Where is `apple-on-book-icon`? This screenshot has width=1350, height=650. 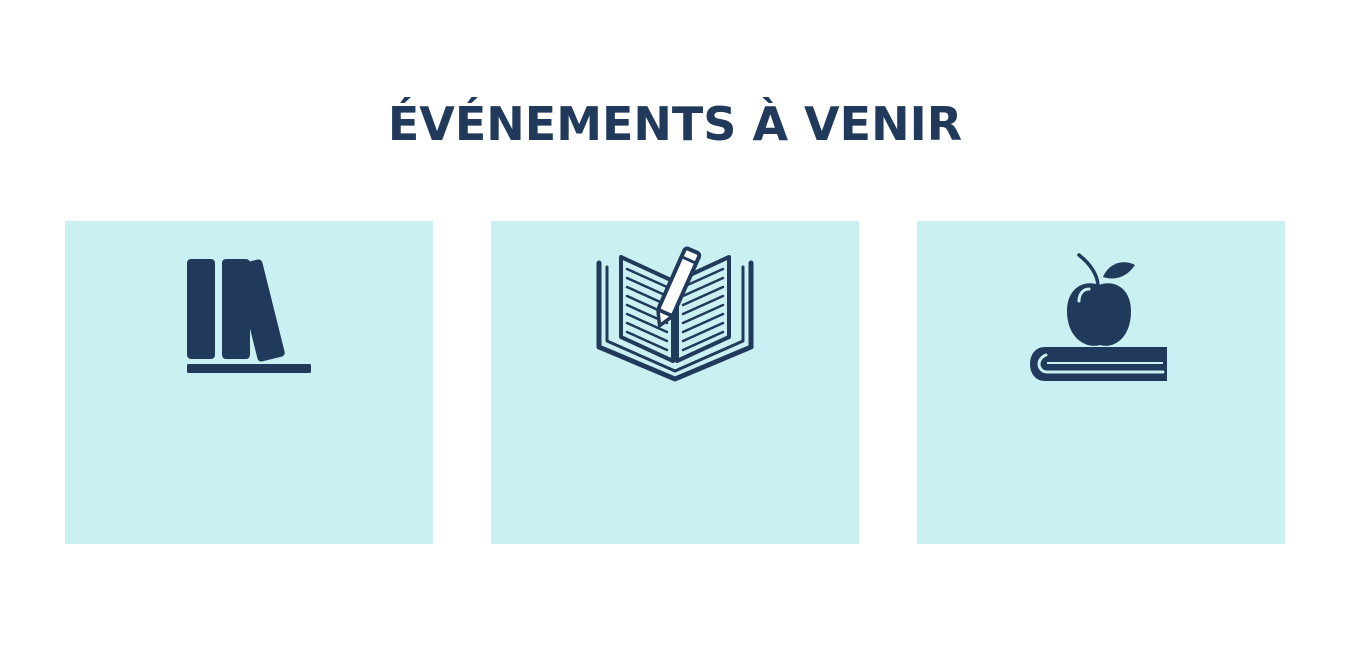 apple-on-book-icon is located at coordinates (1101, 306).